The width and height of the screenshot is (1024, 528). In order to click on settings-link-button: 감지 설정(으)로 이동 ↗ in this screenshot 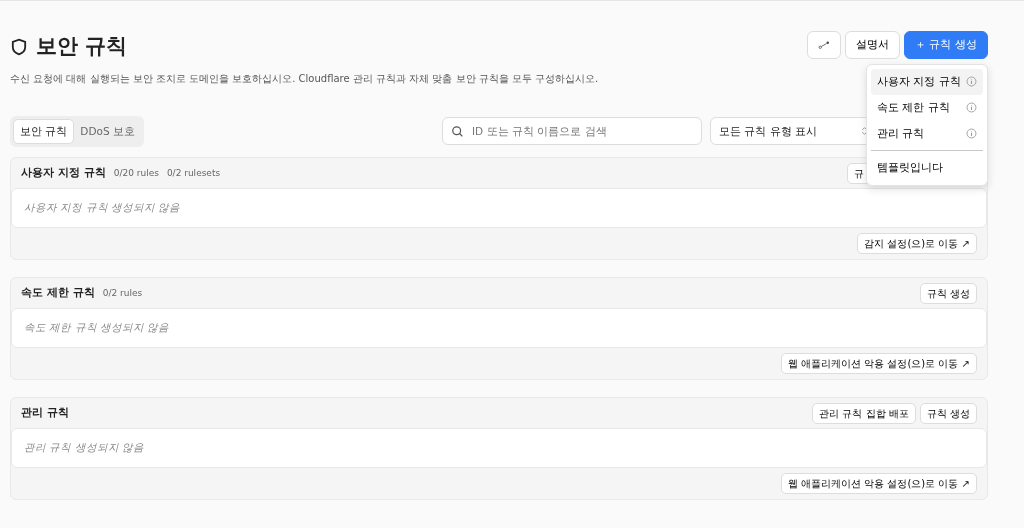, I will do `click(917, 244)`.